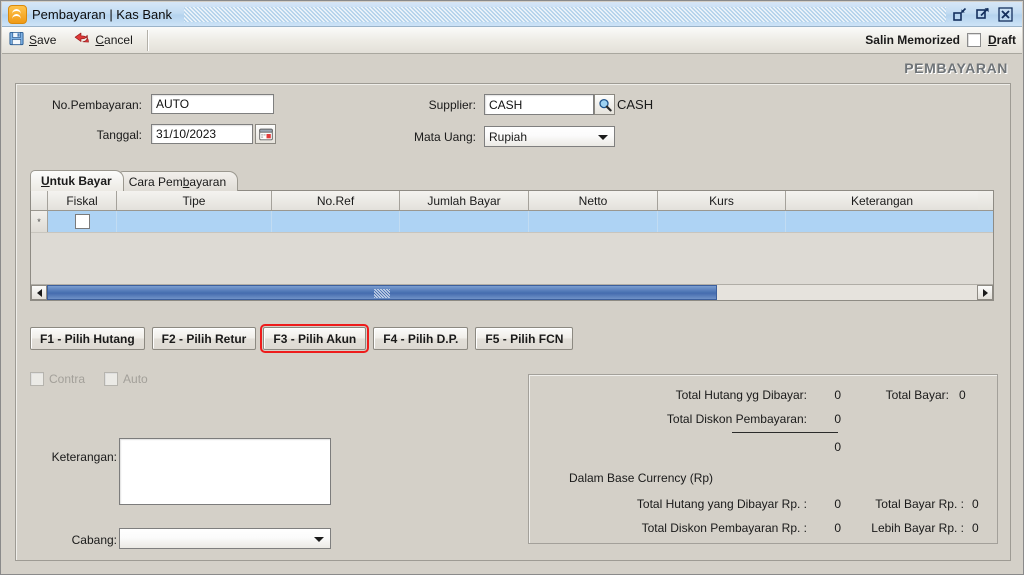 The image size is (1024, 575). I want to click on total-hutang-value: 0, so click(837, 395).